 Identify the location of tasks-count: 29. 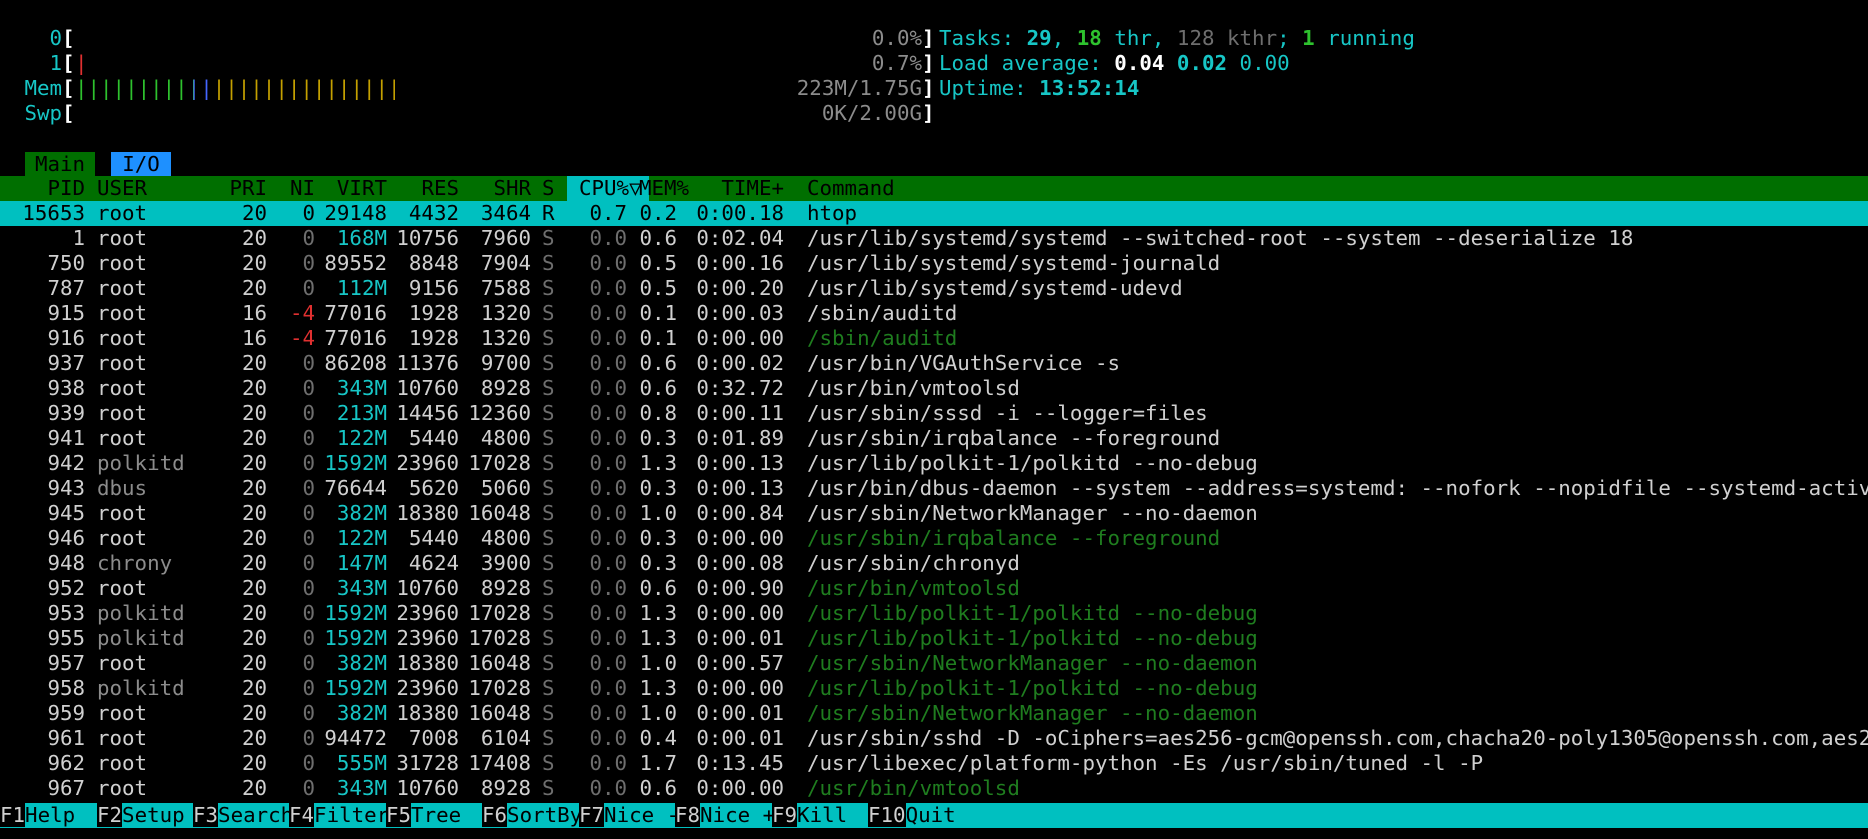
(1039, 38).